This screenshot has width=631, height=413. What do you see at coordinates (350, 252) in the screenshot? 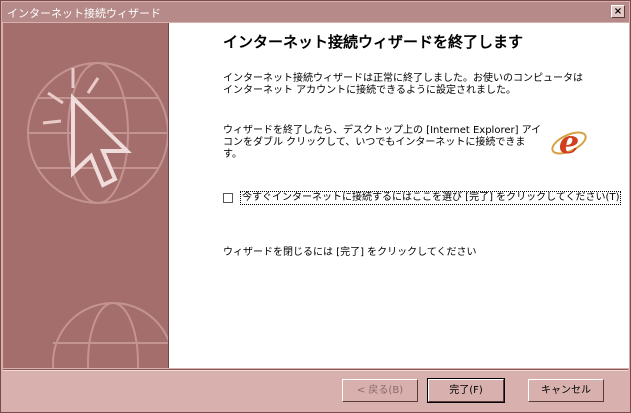
I see `close-instructions: ウィザードを閉じるには [完了] をクリックしてください` at bounding box center [350, 252].